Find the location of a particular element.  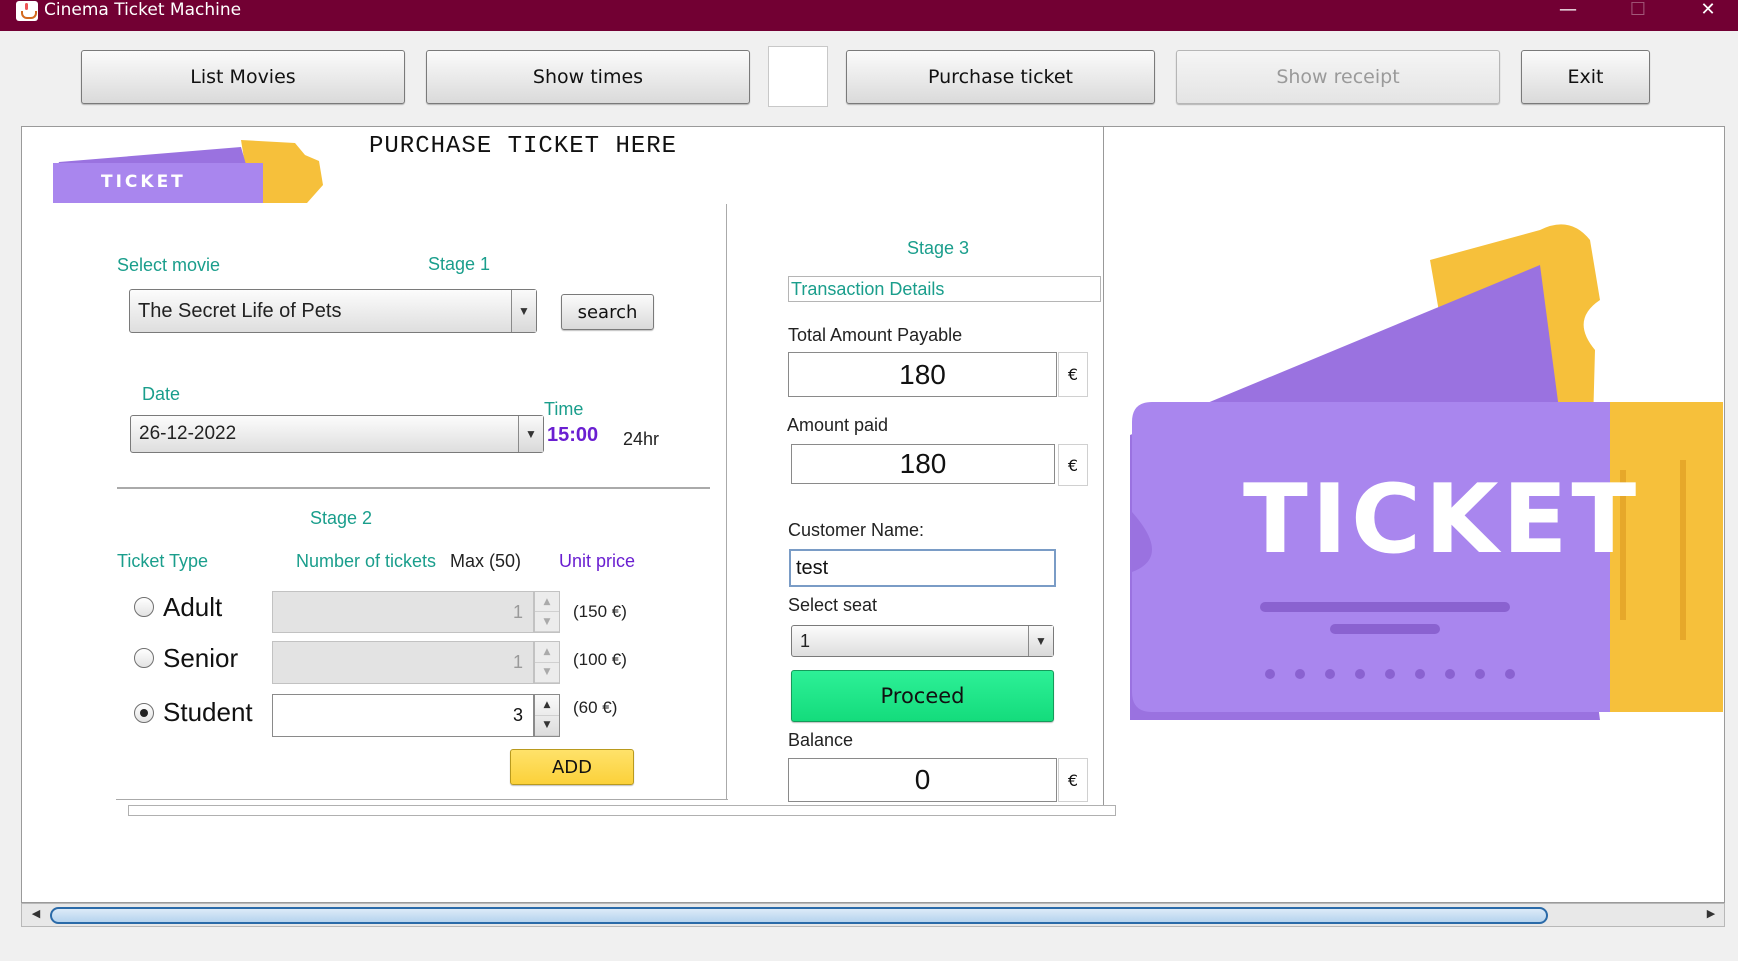

balance-currency: € is located at coordinates (1073, 780).